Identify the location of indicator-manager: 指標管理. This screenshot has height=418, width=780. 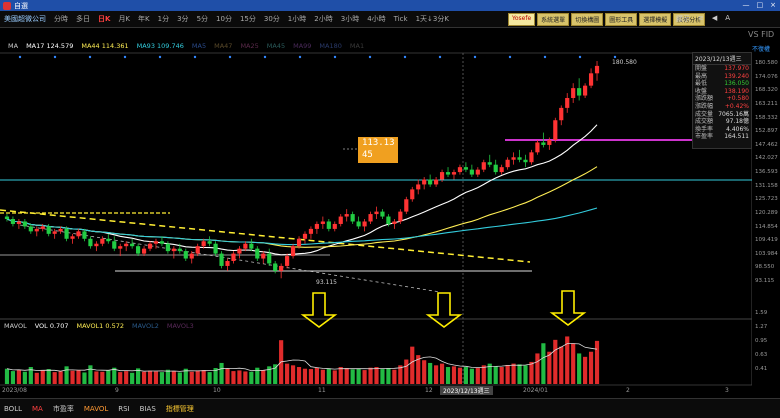
(180, 409).